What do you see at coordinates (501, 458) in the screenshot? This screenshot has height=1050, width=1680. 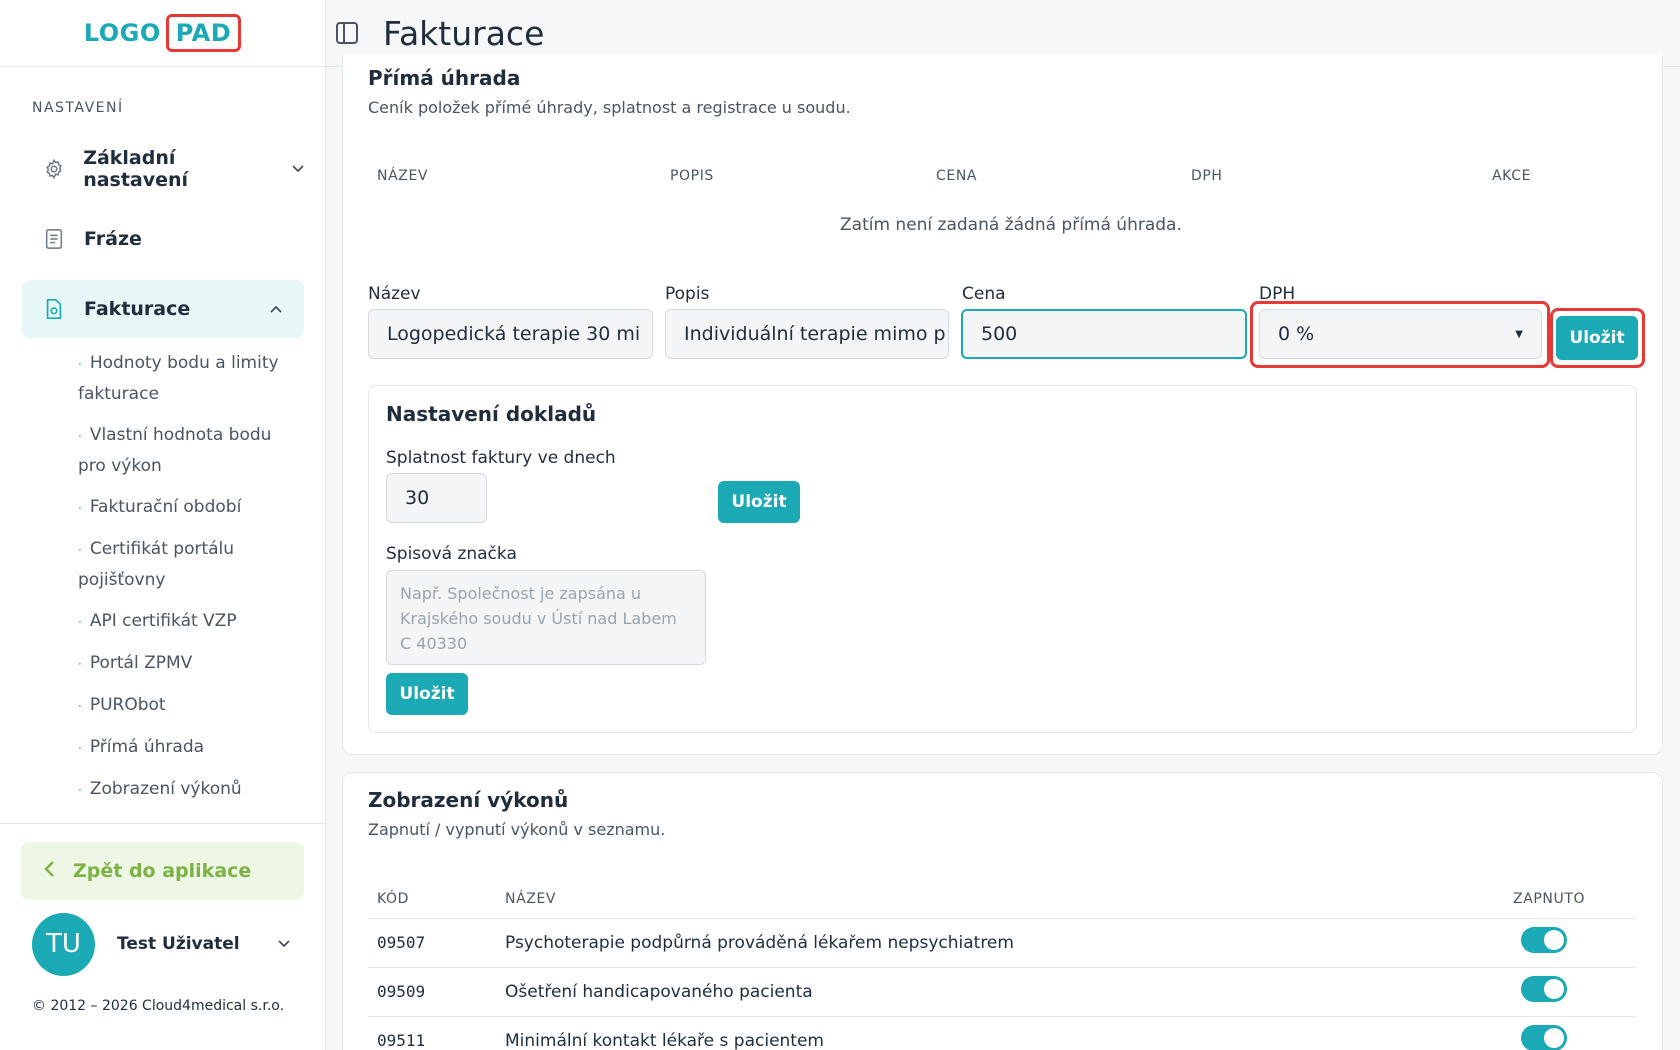 I see `due-days-label: Splatnost faktury ve dnech` at bounding box center [501, 458].